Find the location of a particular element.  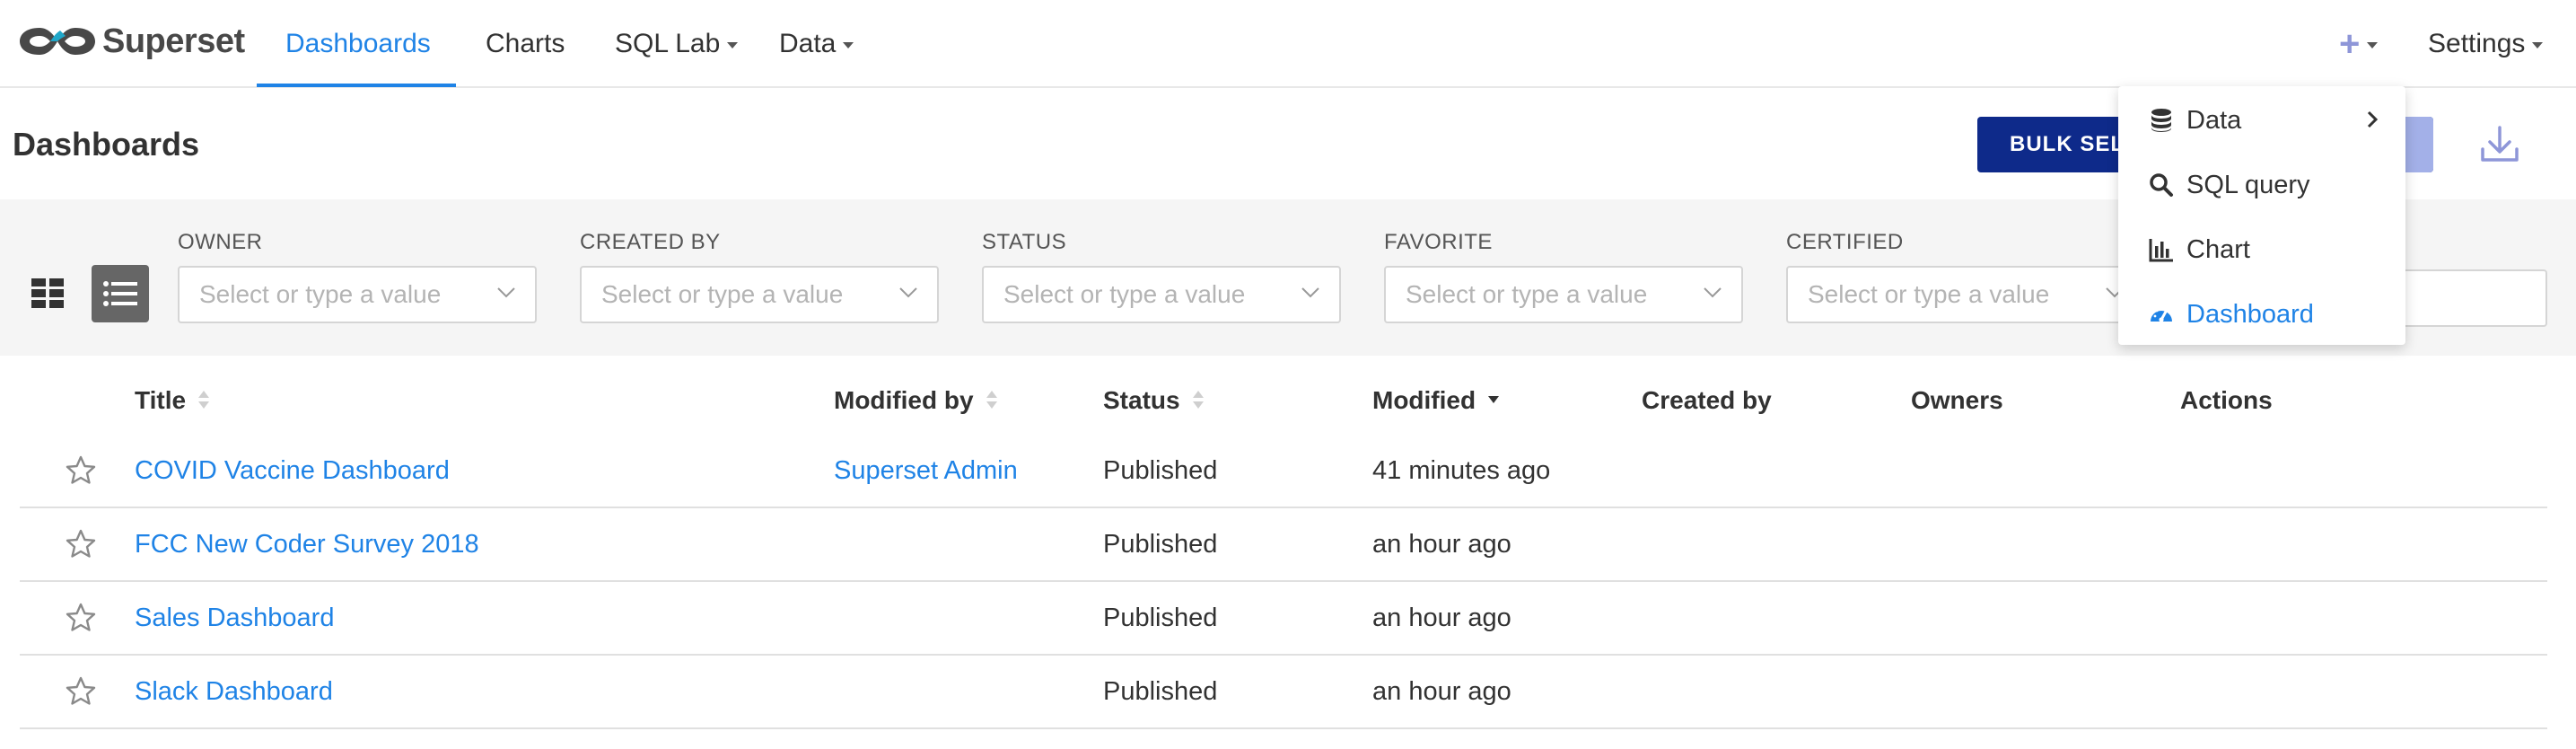

filter-certified-label: CERTIFIED is located at coordinates (1845, 242).